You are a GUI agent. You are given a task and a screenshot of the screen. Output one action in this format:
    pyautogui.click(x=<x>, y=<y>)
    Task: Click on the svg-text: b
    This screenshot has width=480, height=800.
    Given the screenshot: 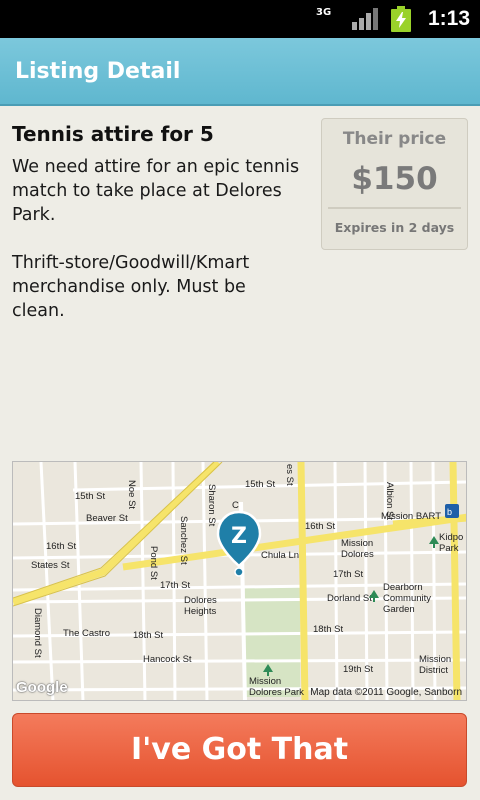 What is the action you would take?
    pyautogui.click(x=449, y=512)
    